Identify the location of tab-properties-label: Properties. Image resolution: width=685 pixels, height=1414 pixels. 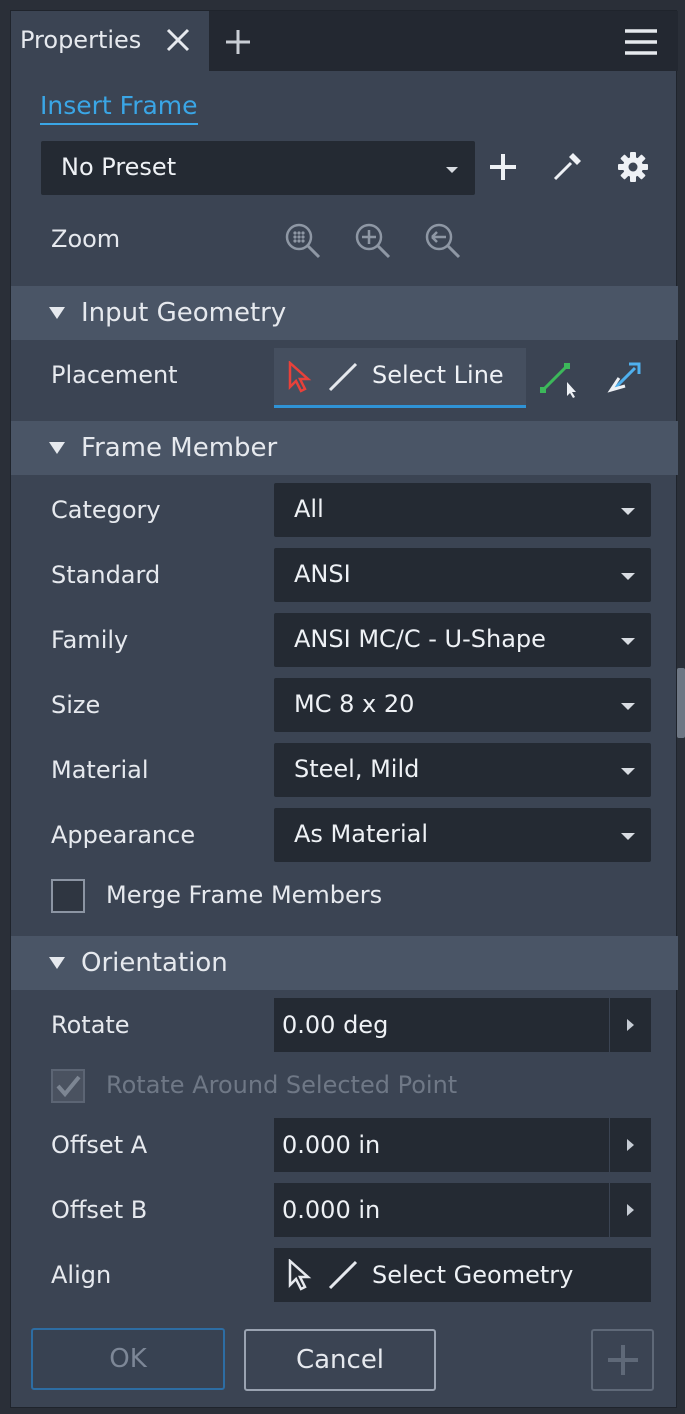
(81, 40).